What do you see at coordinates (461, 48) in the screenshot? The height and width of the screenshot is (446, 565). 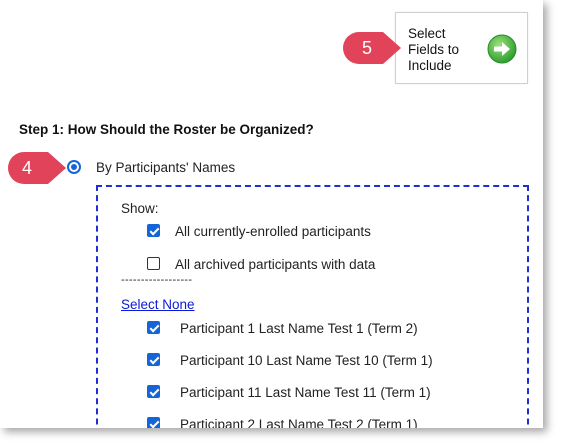 I see `select-fields-button: Select Fields to Include` at bounding box center [461, 48].